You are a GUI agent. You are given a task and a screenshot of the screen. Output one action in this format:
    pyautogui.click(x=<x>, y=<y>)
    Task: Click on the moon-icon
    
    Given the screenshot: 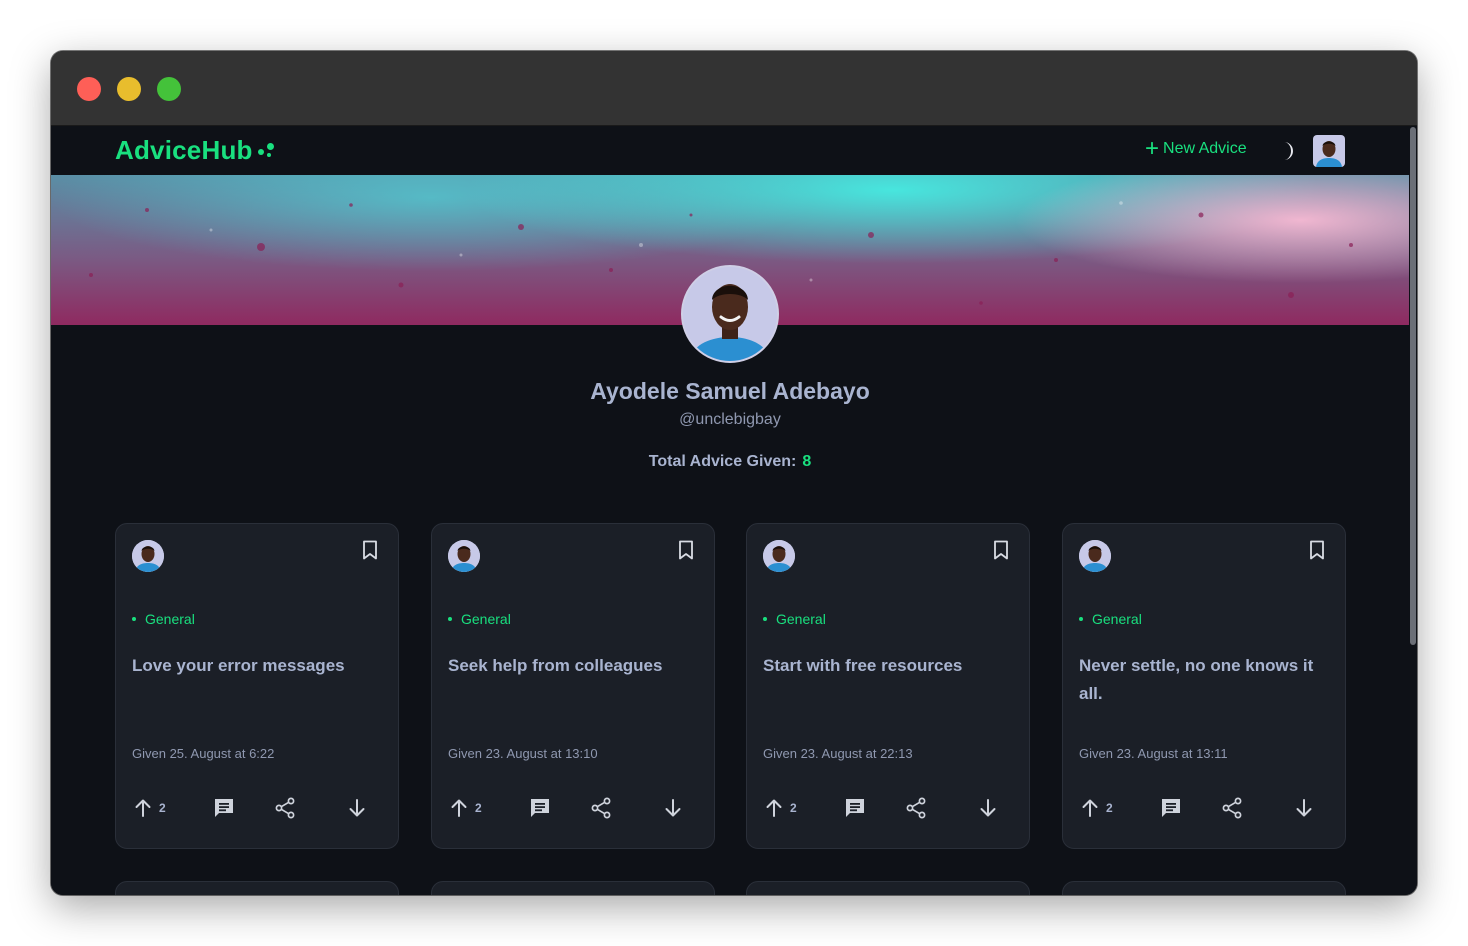 What is the action you would take?
    pyautogui.click(x=1287, y=151)
    